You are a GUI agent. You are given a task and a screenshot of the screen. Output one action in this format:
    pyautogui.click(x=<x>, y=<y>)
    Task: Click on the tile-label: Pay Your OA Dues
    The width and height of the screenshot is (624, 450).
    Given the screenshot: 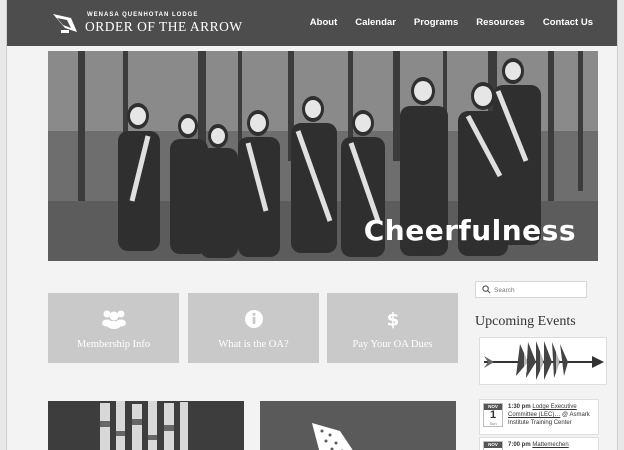 What is the action you would take?
    pyautogui.click(x=392, y=344)
    